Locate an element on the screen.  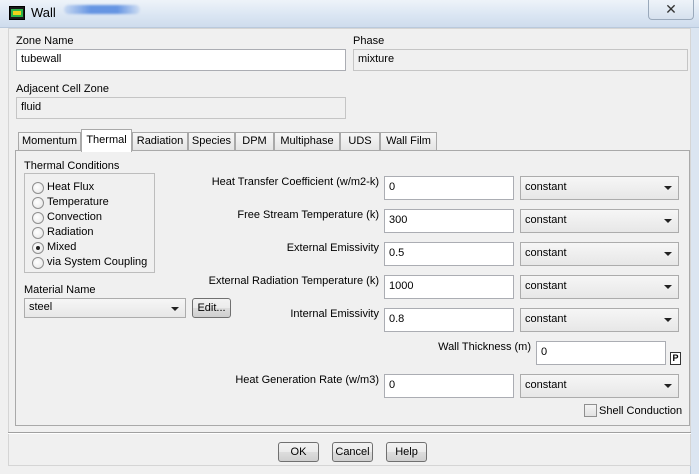
tab-dpm: DPM is located at coordinates (254, 141).